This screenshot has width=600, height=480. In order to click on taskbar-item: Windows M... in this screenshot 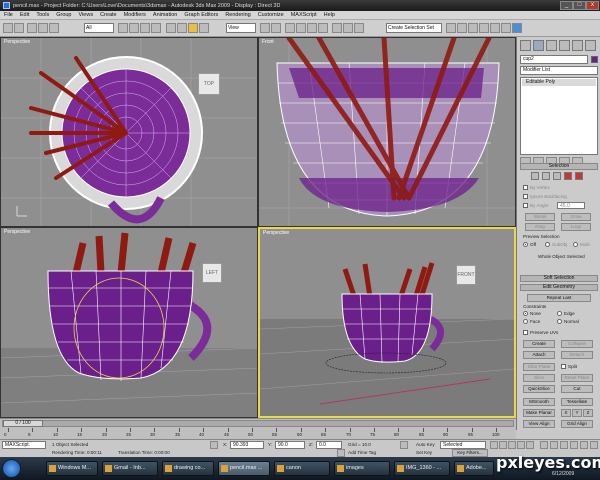, I will do `click(72, 468)`.